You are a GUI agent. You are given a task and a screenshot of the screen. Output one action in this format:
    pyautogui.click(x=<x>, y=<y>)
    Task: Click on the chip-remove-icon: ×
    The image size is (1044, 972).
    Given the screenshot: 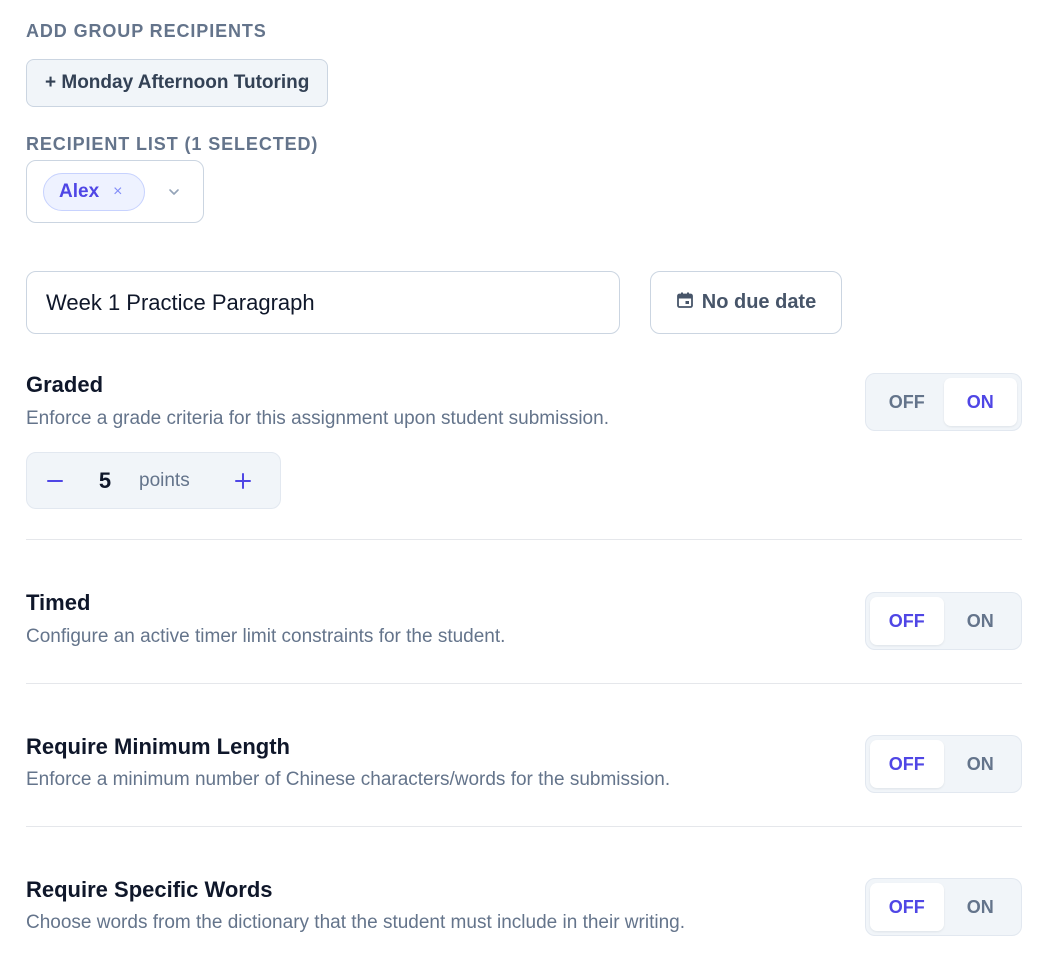 What is the action you would take?
    pyautogui.click(x=117, y=192)
    